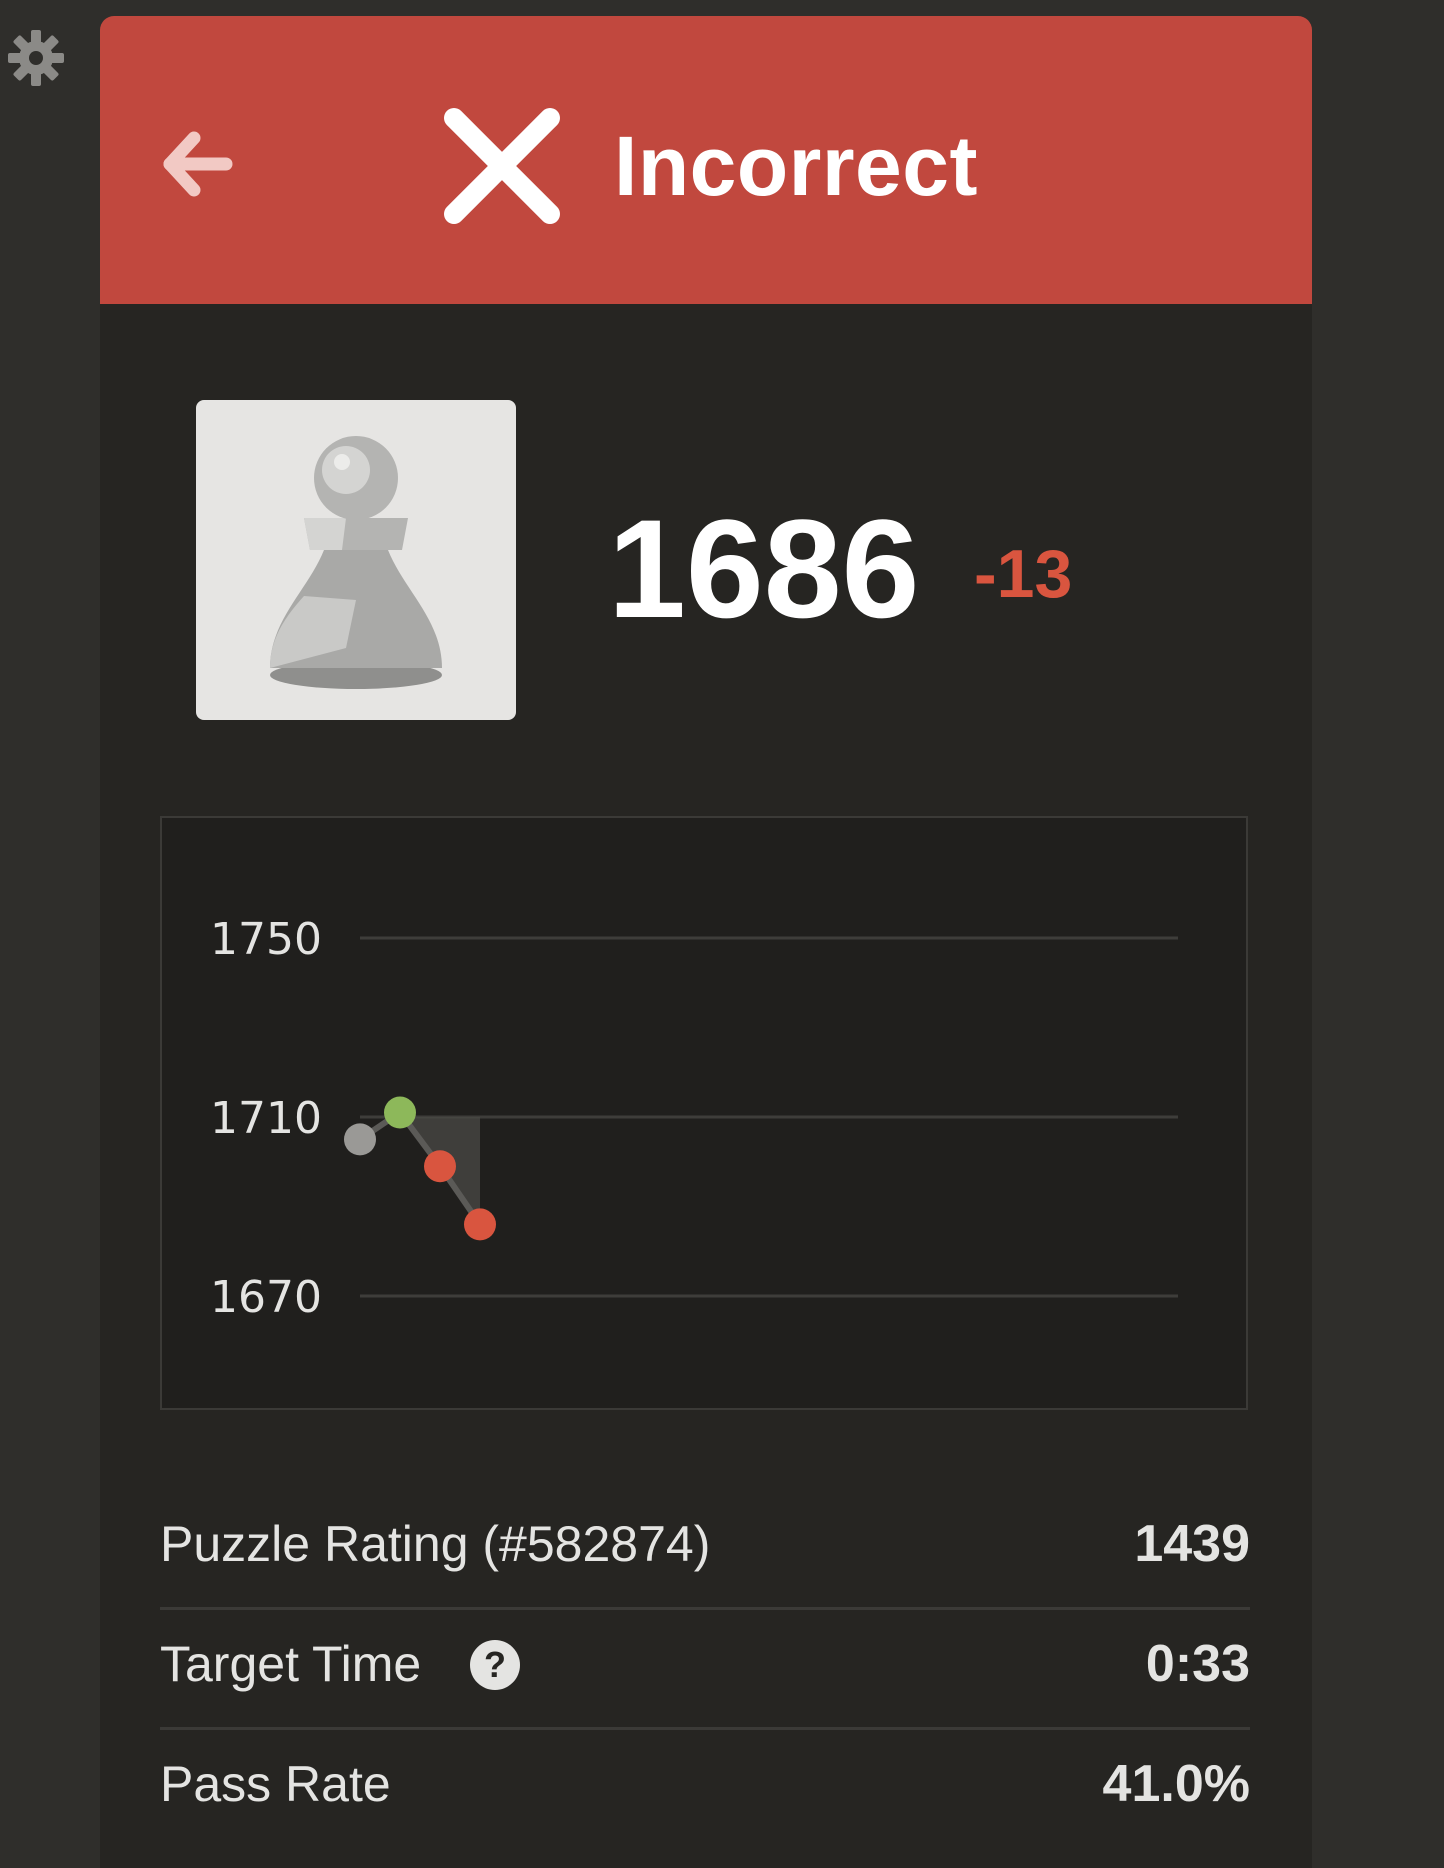 The width and height of the screenshot is (1444, 1868). Describe the element at coordinates (266, 1118) in the screenshot. I see `y-tick-label: 1710` at that location.